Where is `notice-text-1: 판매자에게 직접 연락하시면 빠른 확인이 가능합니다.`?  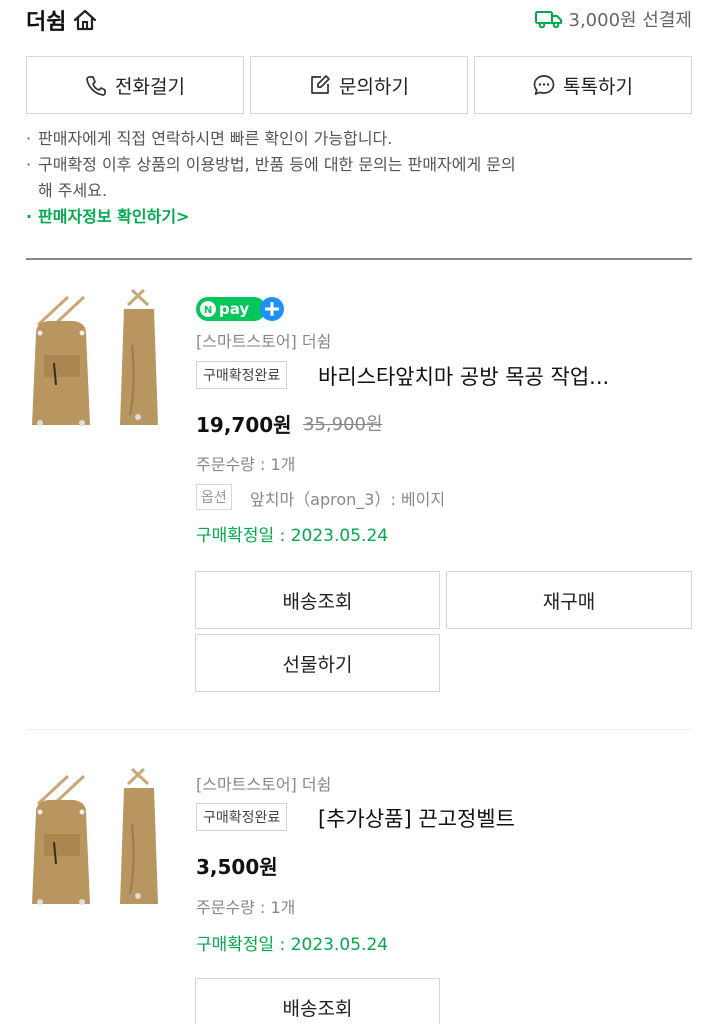
notice-text-1: 판매자에게 직접 연락하시면 빠른 확인이 가능합니다. is located at coordinates (215, 138).